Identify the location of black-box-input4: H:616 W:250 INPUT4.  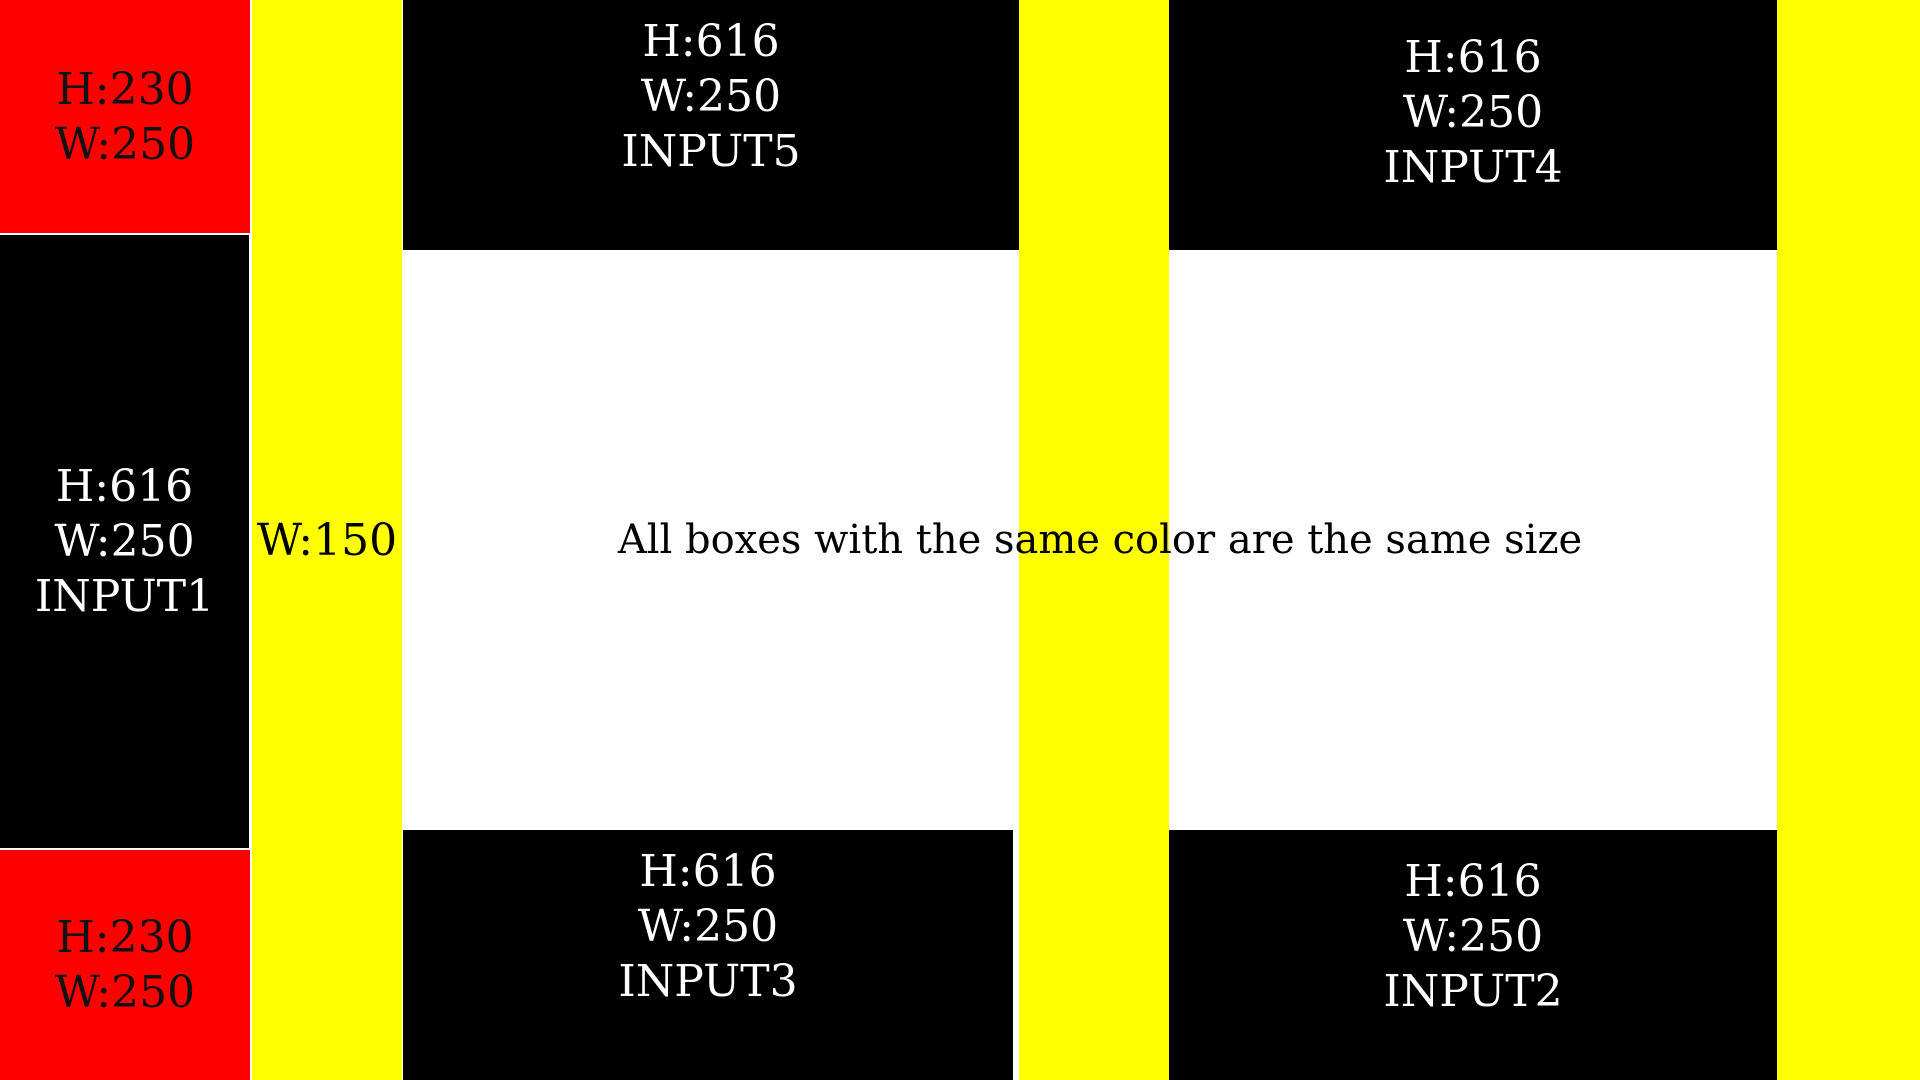
(1473, 125).